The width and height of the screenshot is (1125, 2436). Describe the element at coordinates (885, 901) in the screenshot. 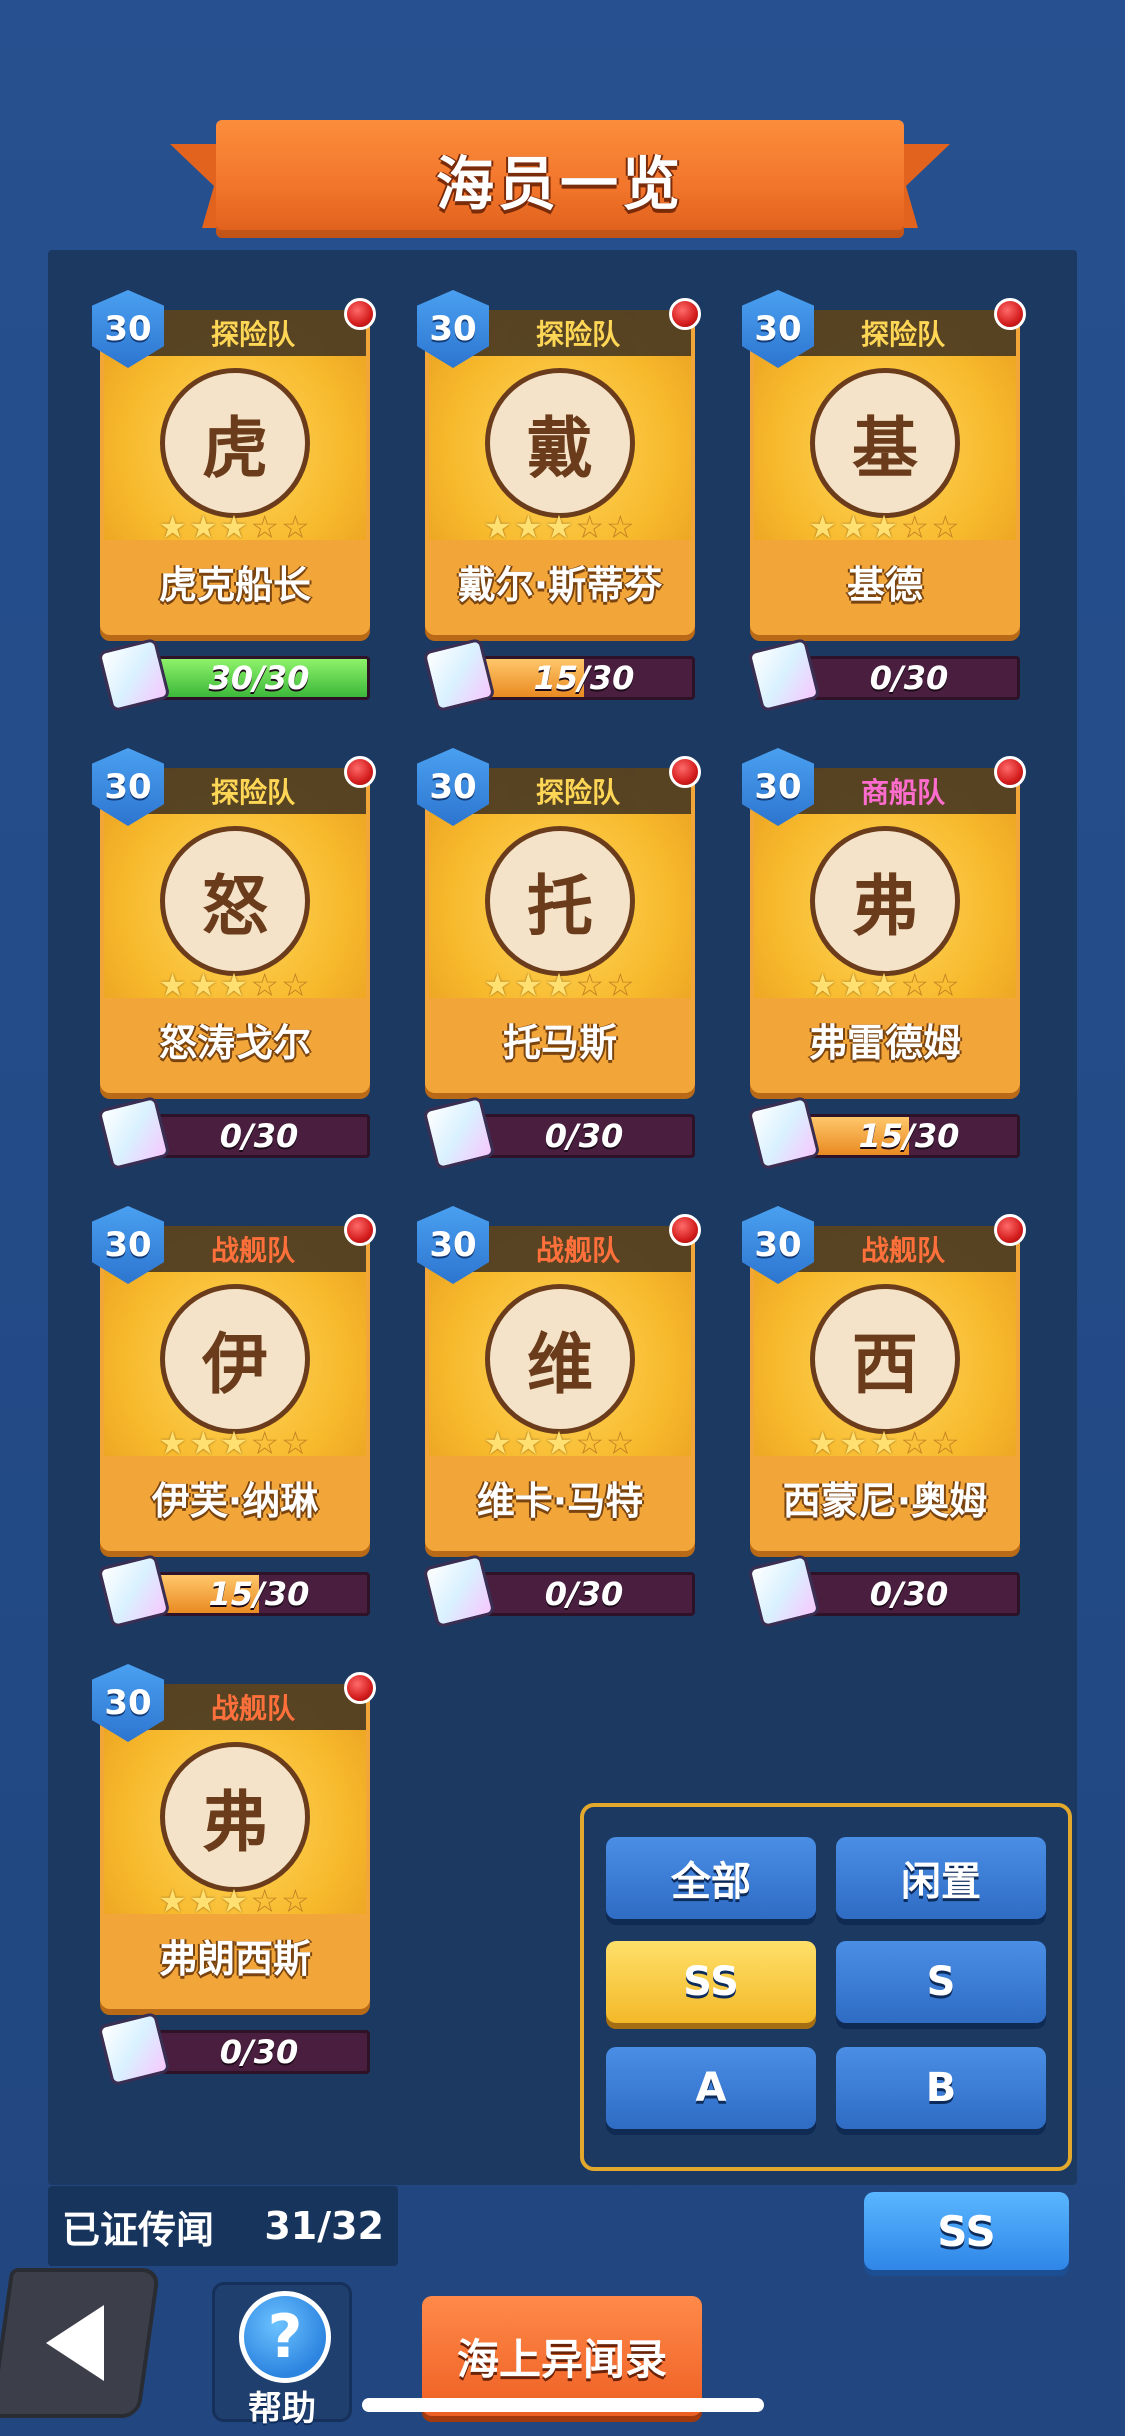

I see `crew-portrait: 弗` at that location.